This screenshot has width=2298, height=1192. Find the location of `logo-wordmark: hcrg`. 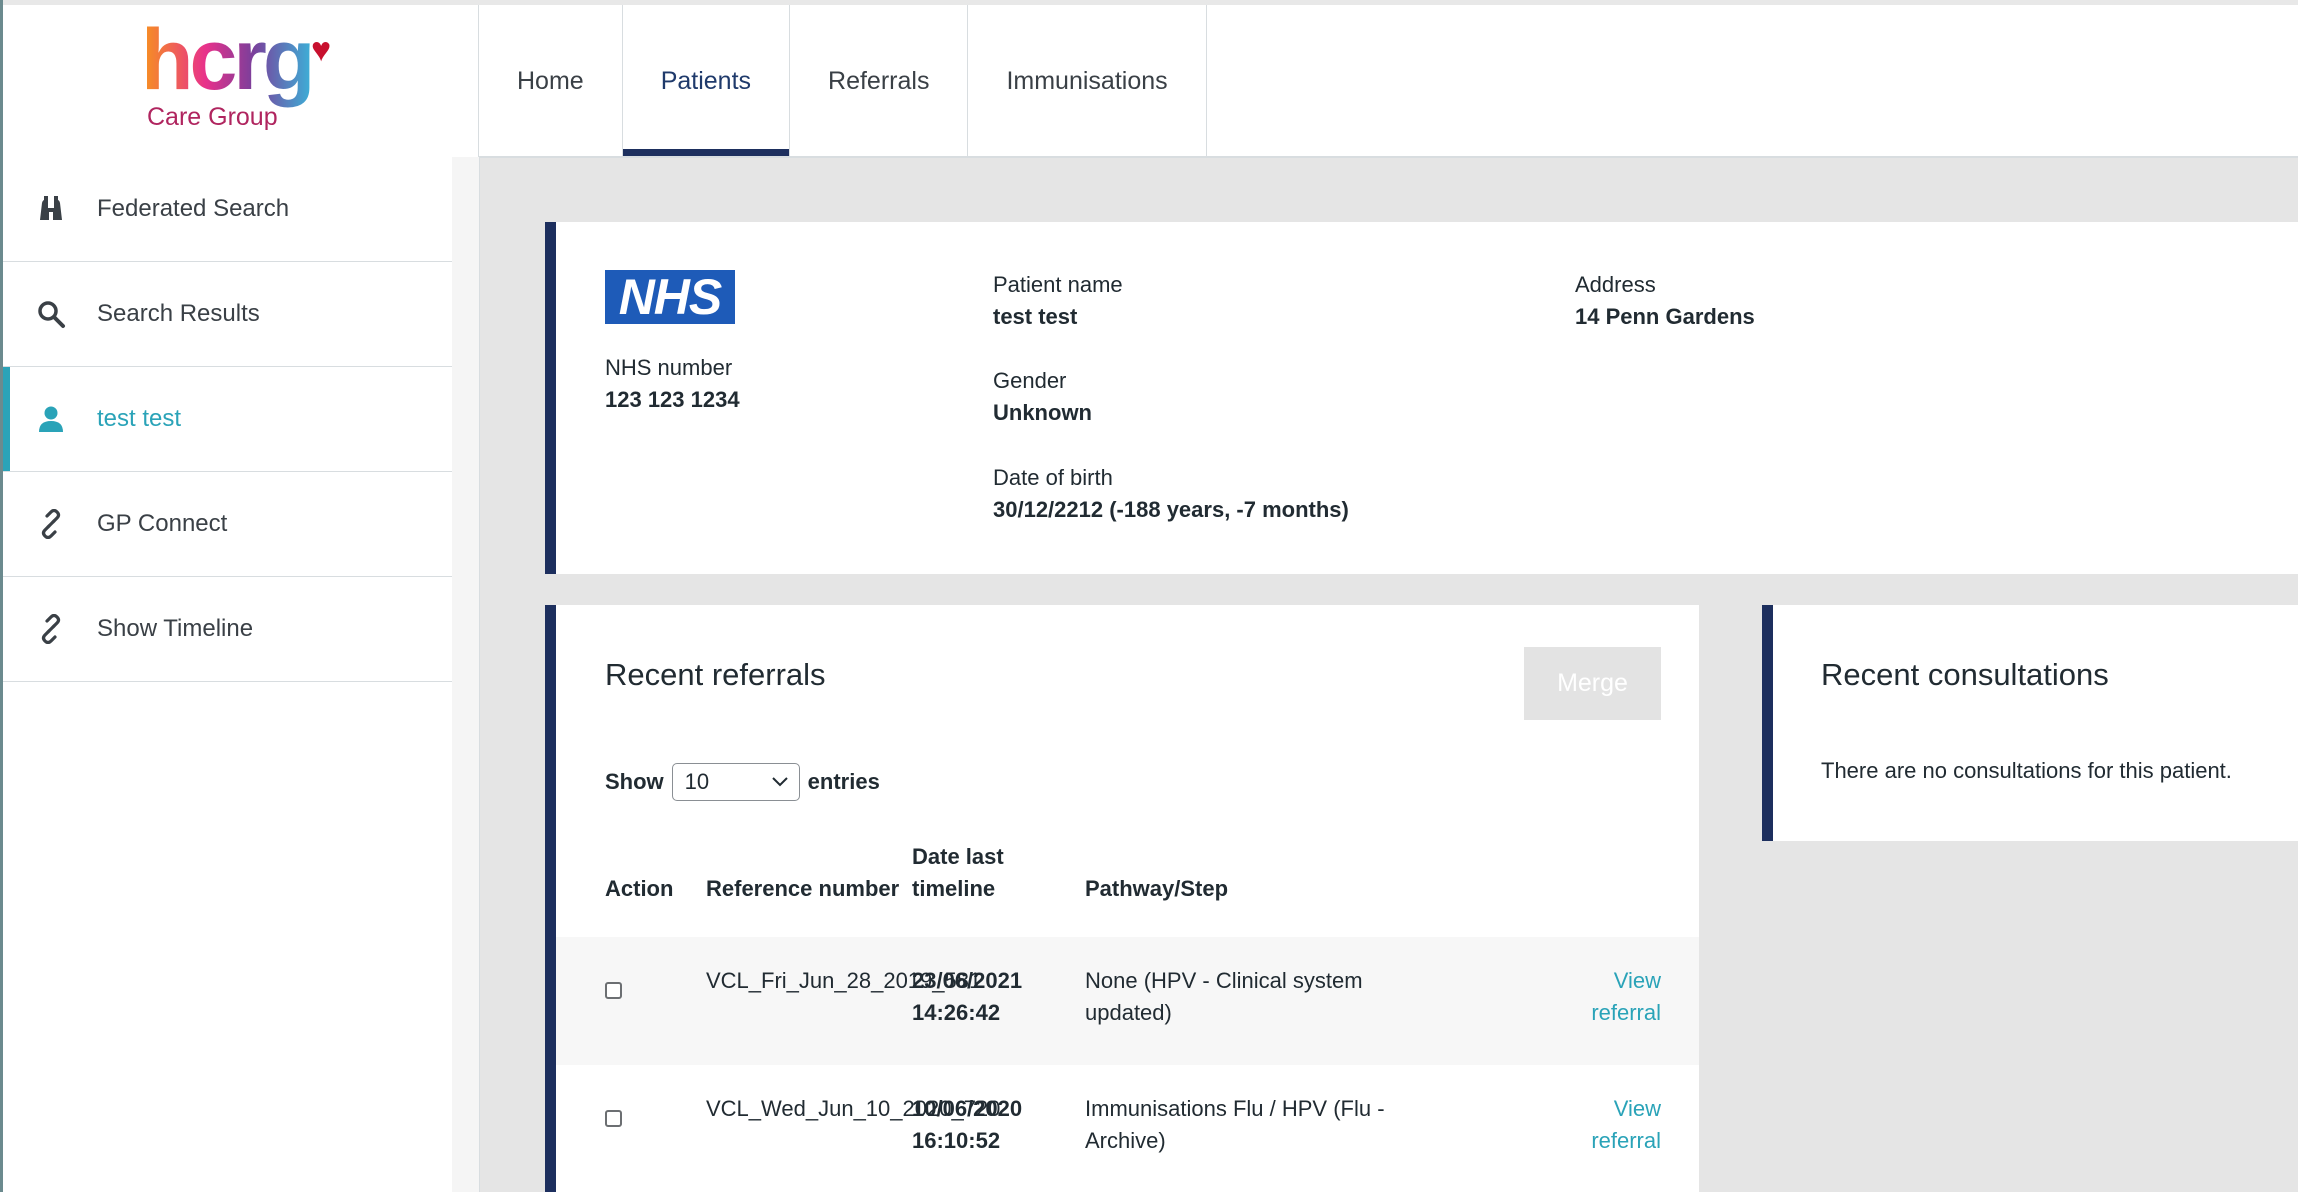

logo-wordmark: hcrg is located at coordinates (228, 60).